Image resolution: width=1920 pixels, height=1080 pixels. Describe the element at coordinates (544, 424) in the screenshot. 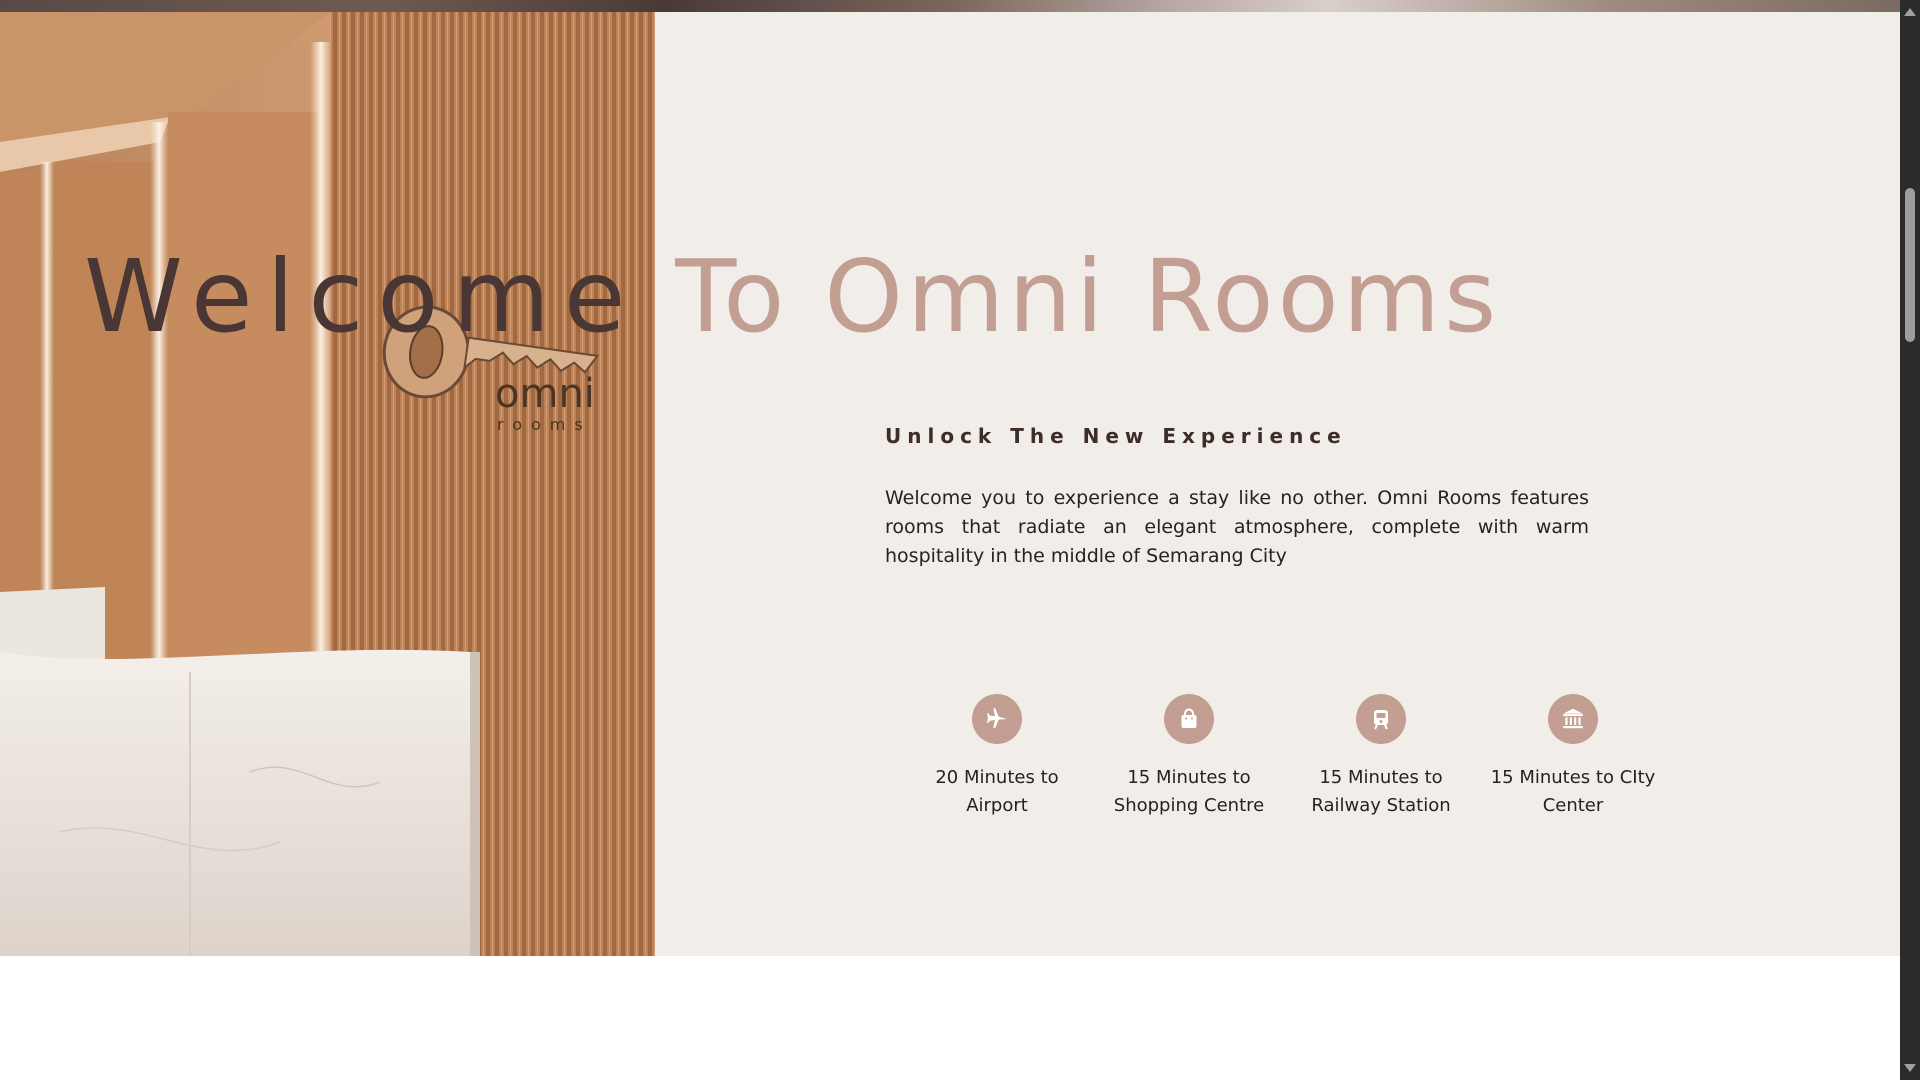

I see `svg-text: rooms` at that location.